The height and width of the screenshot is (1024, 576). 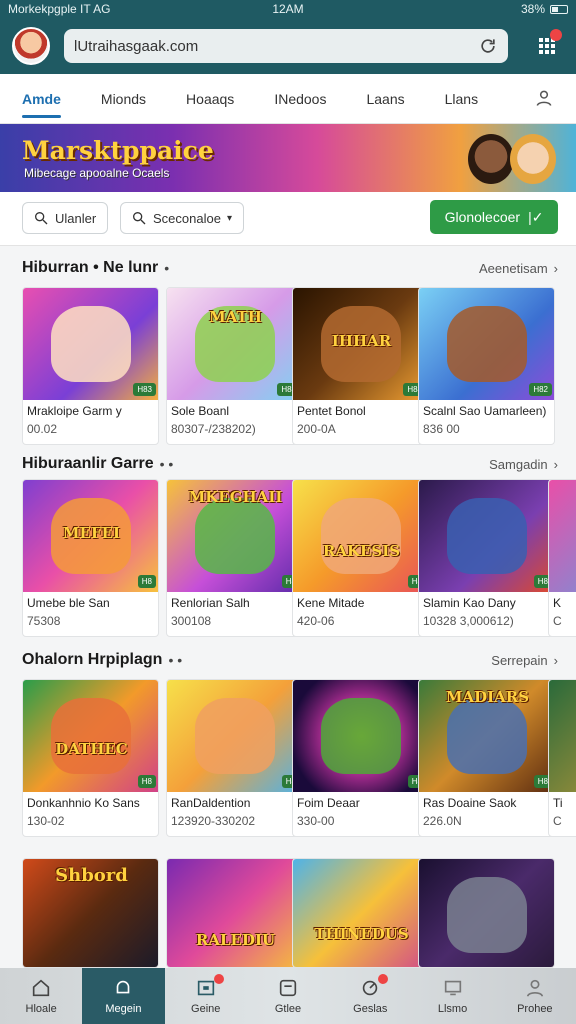 What do you see at coordinates (90, 366) in the screenshot?
I see `game-card: H83 Mrakloipe Garm y 00.02` at bounding box center [90, 366].